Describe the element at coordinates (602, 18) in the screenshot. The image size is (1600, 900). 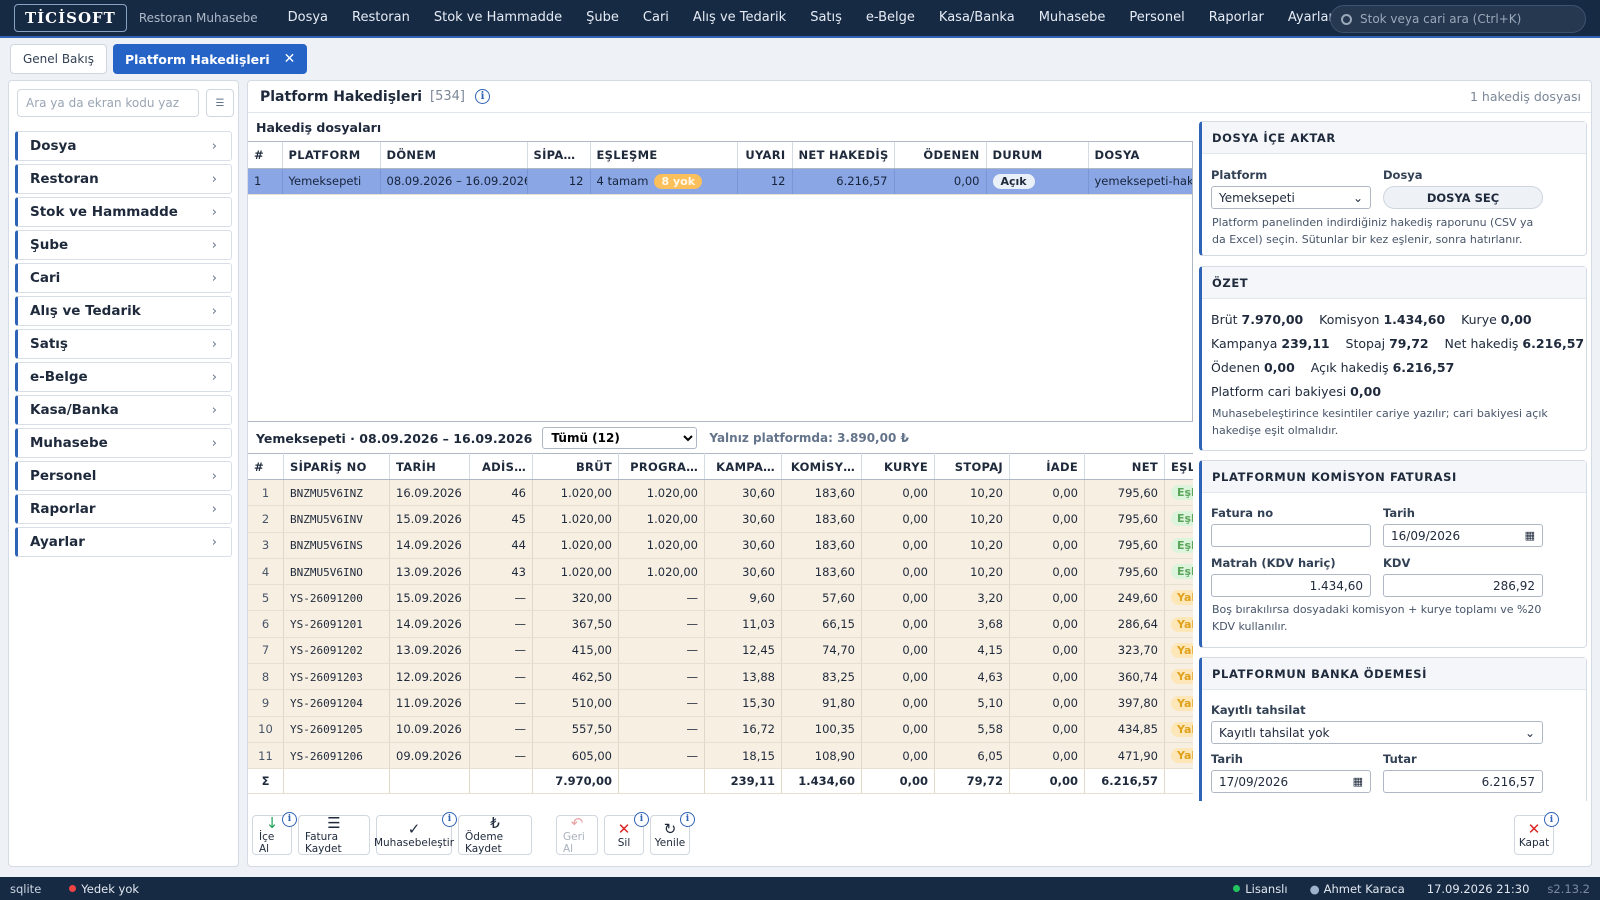
I see `menu-sube: Şube` at that location.